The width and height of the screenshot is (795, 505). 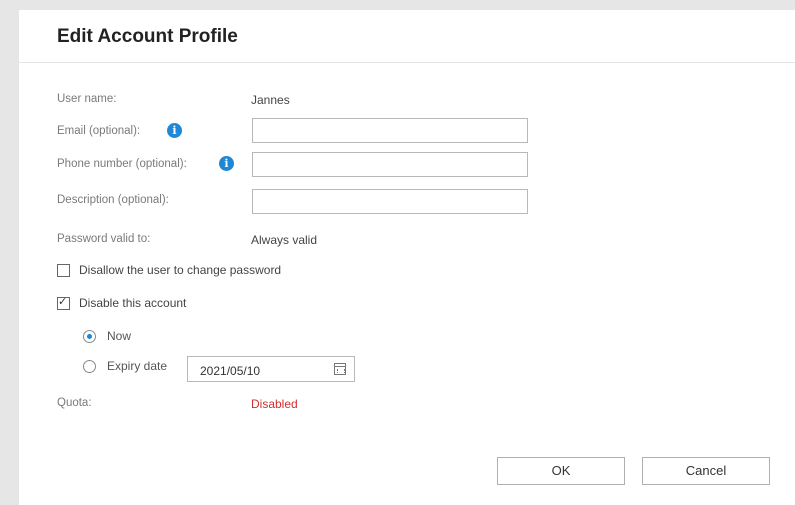 What do you see at coordinates (561, 471) in the screenshot?
I see `ok-button: OK` at bounding box center [561, 471].